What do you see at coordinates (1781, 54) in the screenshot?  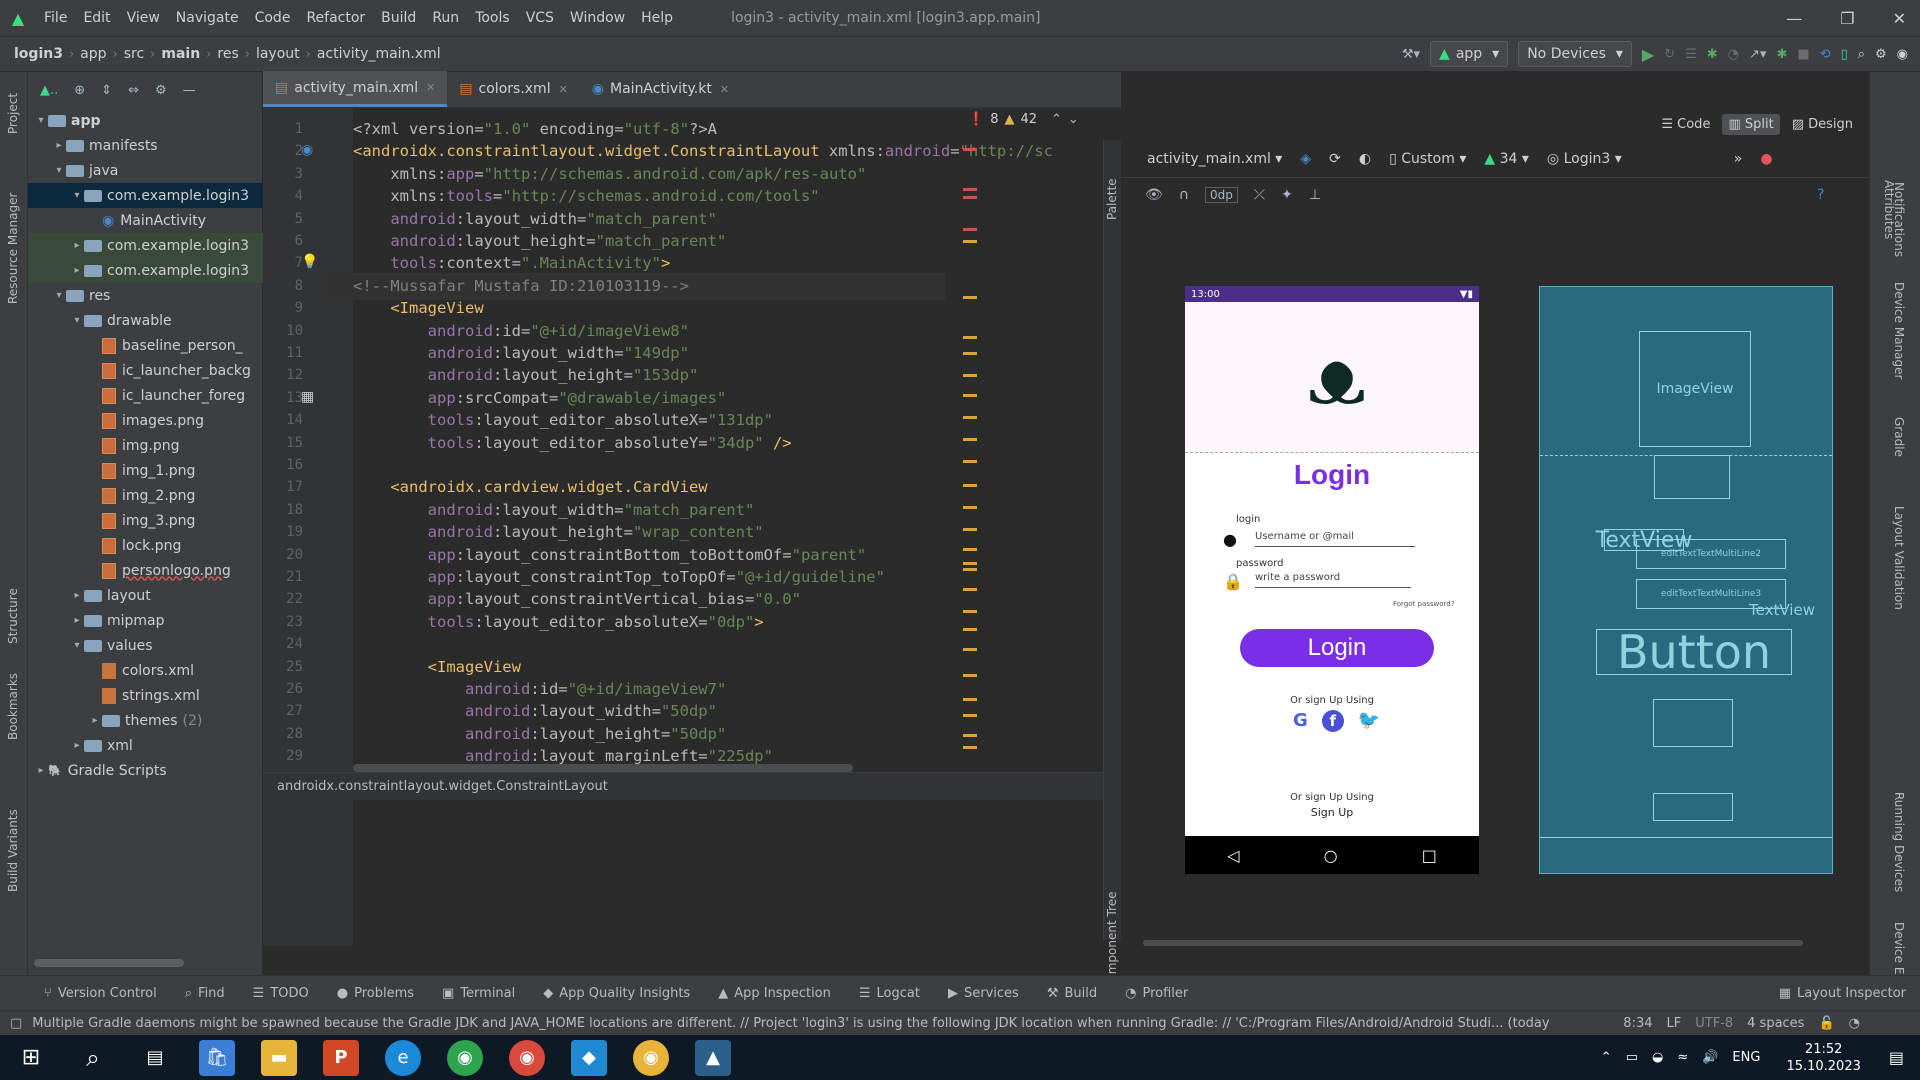 I see `apply-changes-icon: ✱` at bounding box center [1781, 54].